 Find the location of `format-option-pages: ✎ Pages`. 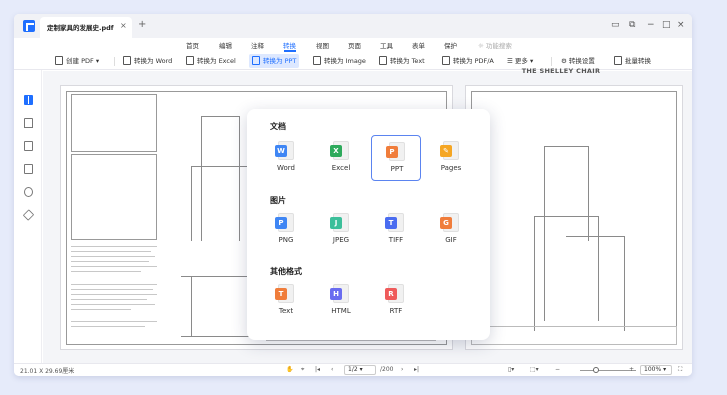

format-option-pages: ✎ Pages is located at coordinates (451, 158).